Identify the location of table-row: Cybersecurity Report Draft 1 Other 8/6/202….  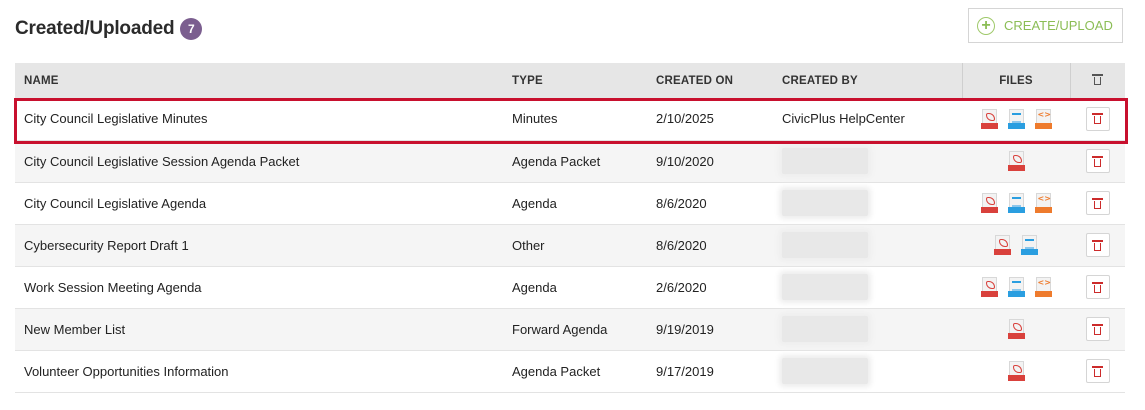
(570, 245).